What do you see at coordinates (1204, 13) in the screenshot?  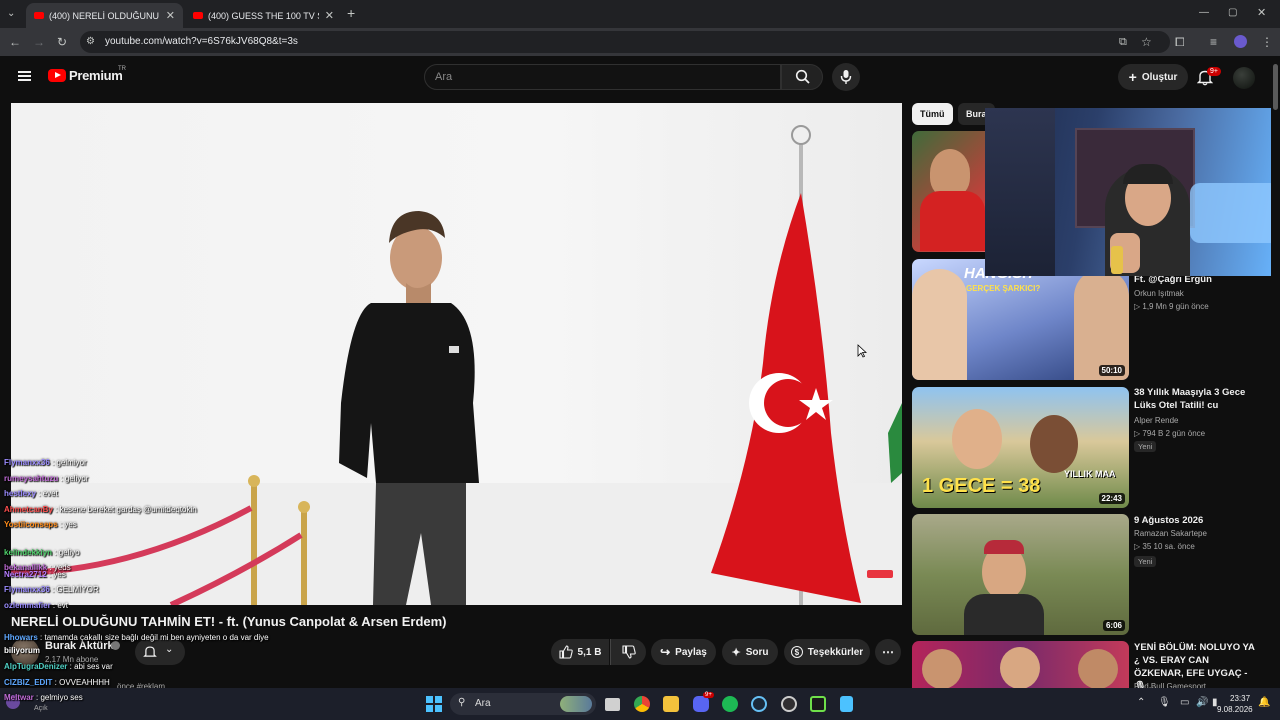 I see `minimize-icon: —` at bounding box center [1204, 13].